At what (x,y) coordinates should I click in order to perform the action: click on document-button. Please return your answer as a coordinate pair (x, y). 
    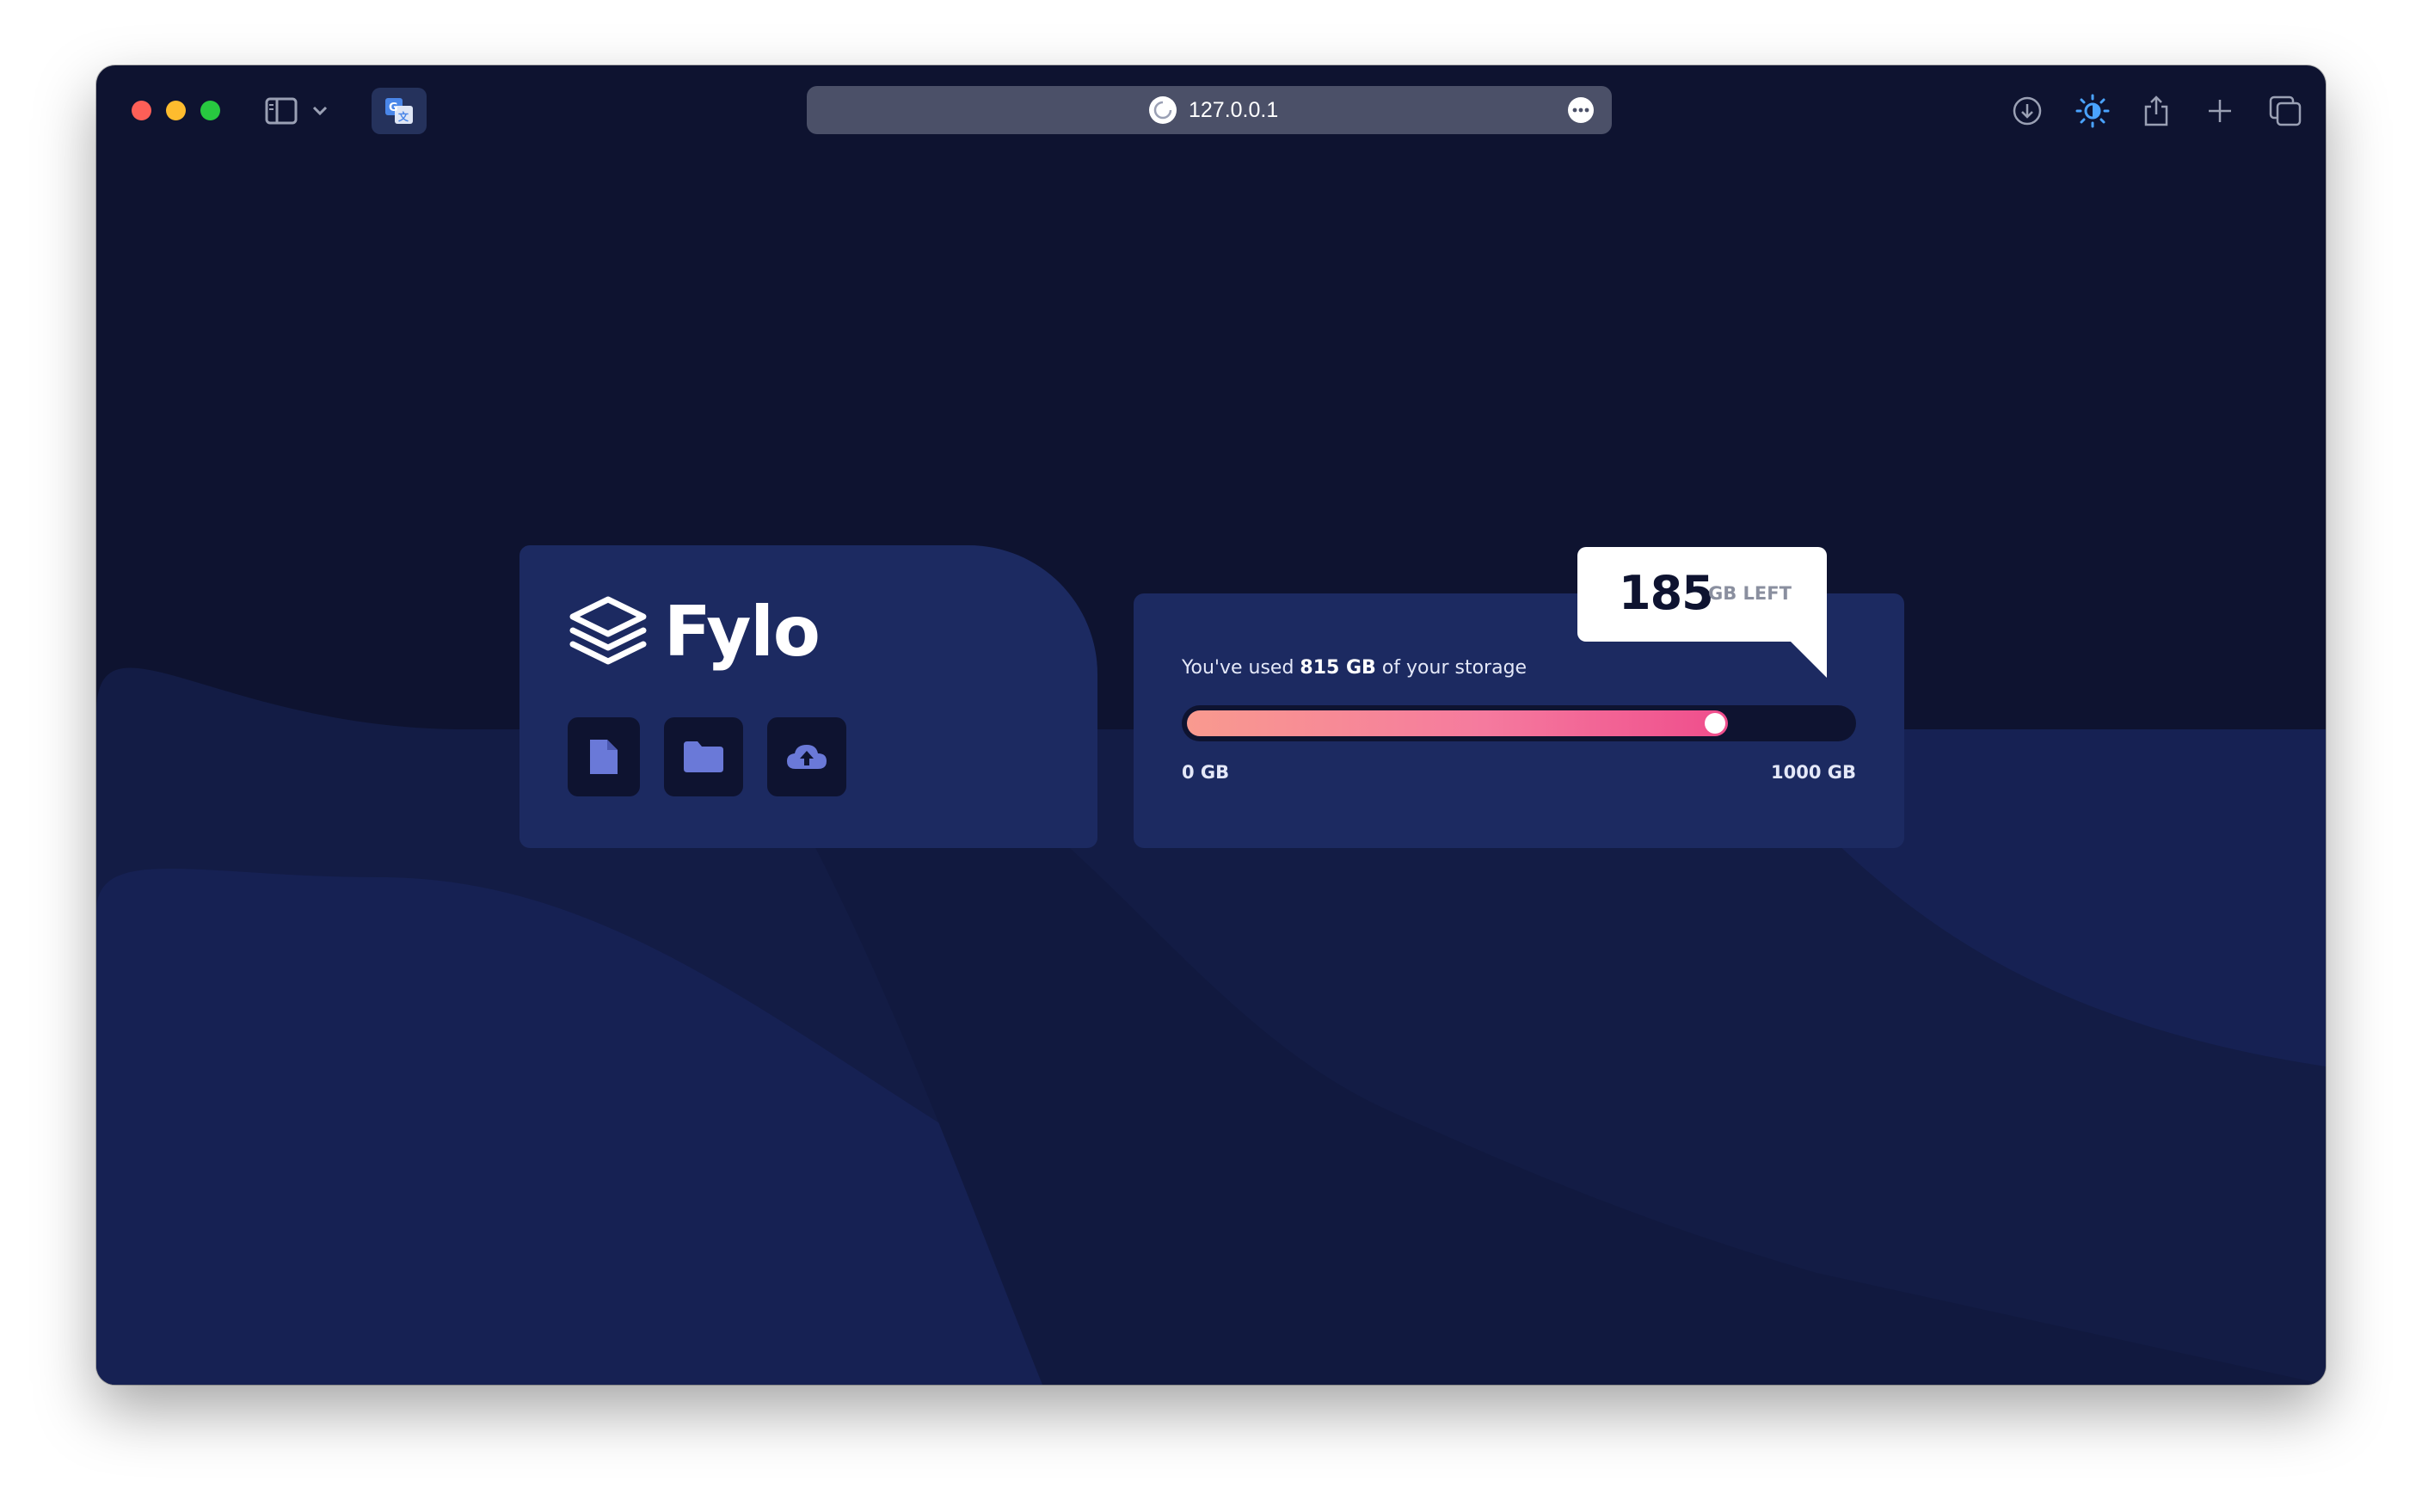
    Looking at the image, I should click on (604, 757).